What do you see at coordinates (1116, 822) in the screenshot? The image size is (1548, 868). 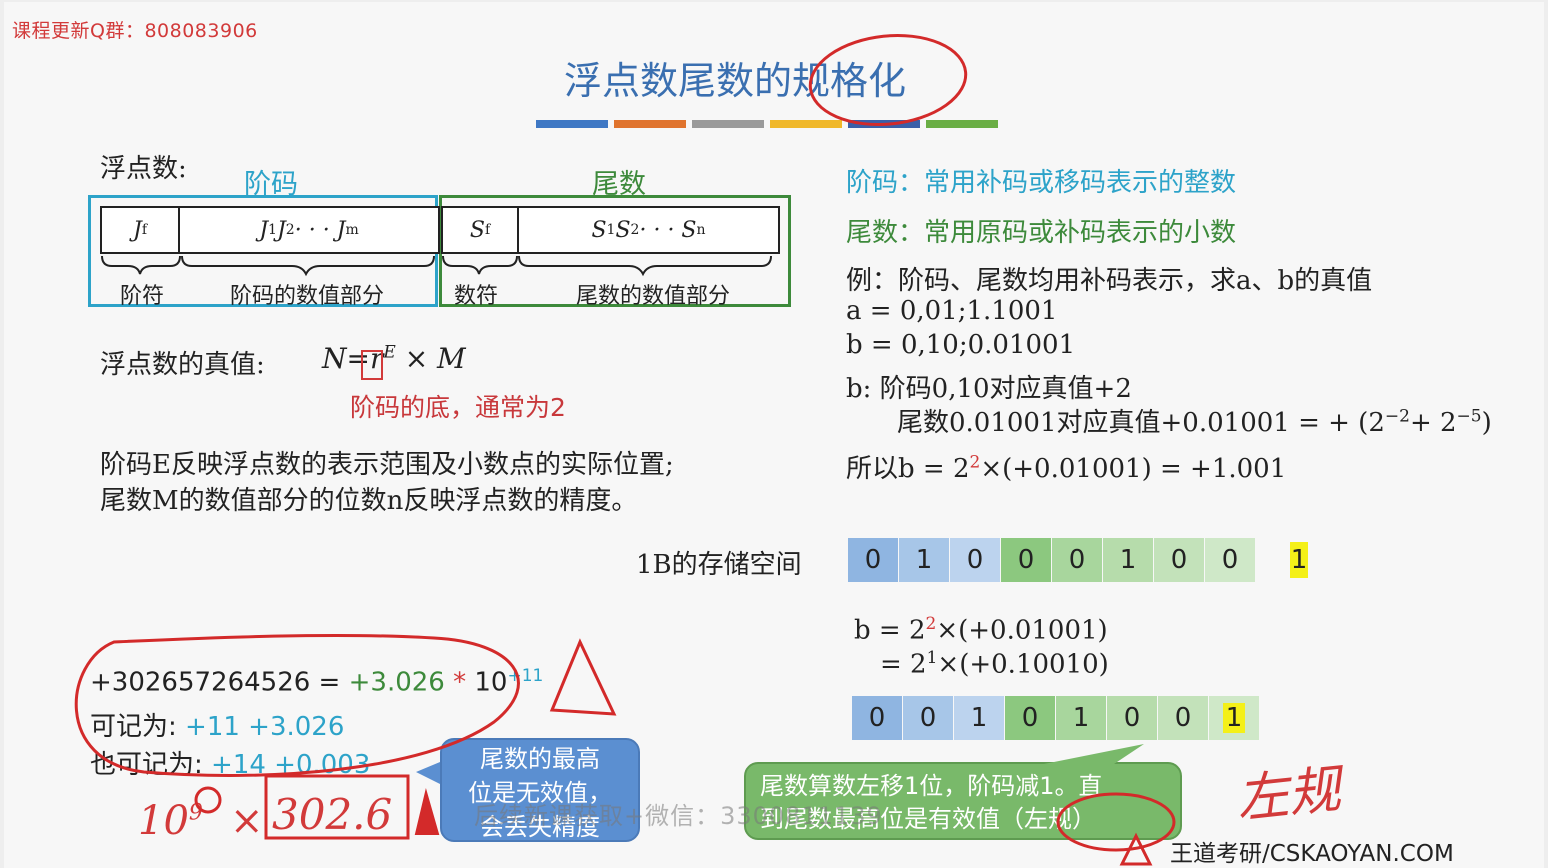 I see `left-normalize-circle-ink` at bounding box center [1116, 822].